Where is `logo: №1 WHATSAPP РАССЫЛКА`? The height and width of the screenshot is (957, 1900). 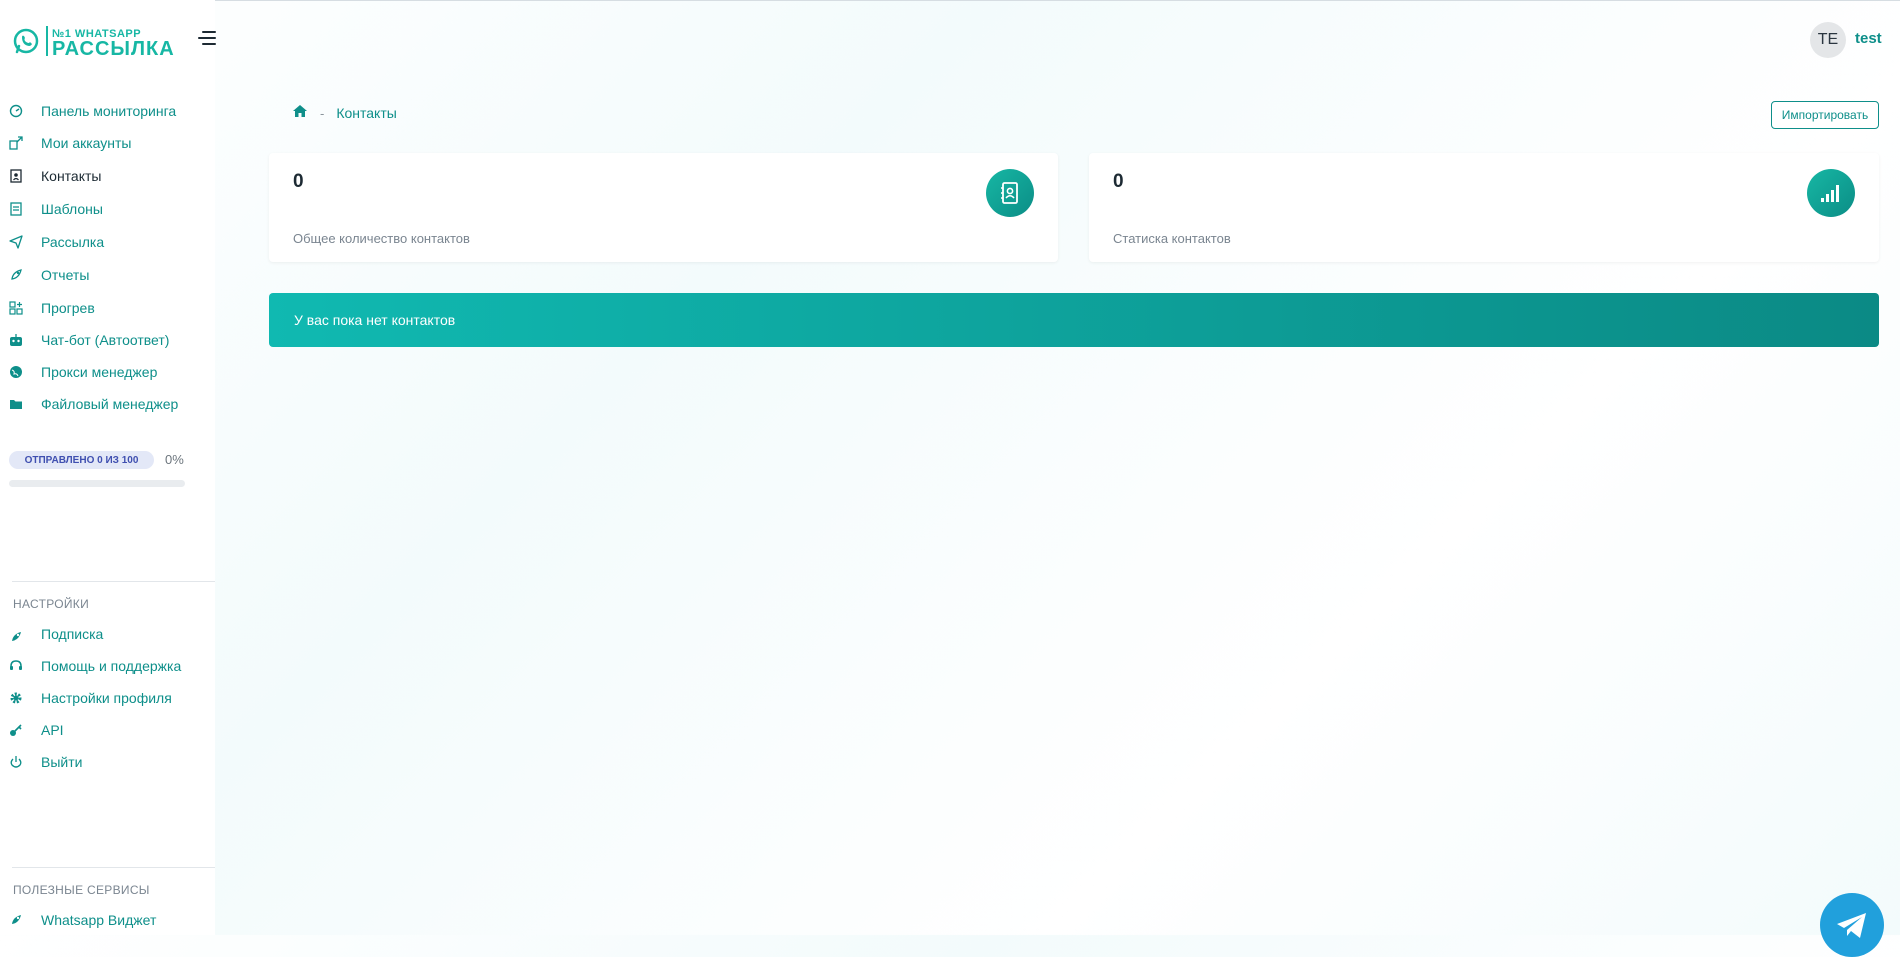
logo: №1 WHATSAPP РАССЫЛКА is located at coordinates (93, 42).